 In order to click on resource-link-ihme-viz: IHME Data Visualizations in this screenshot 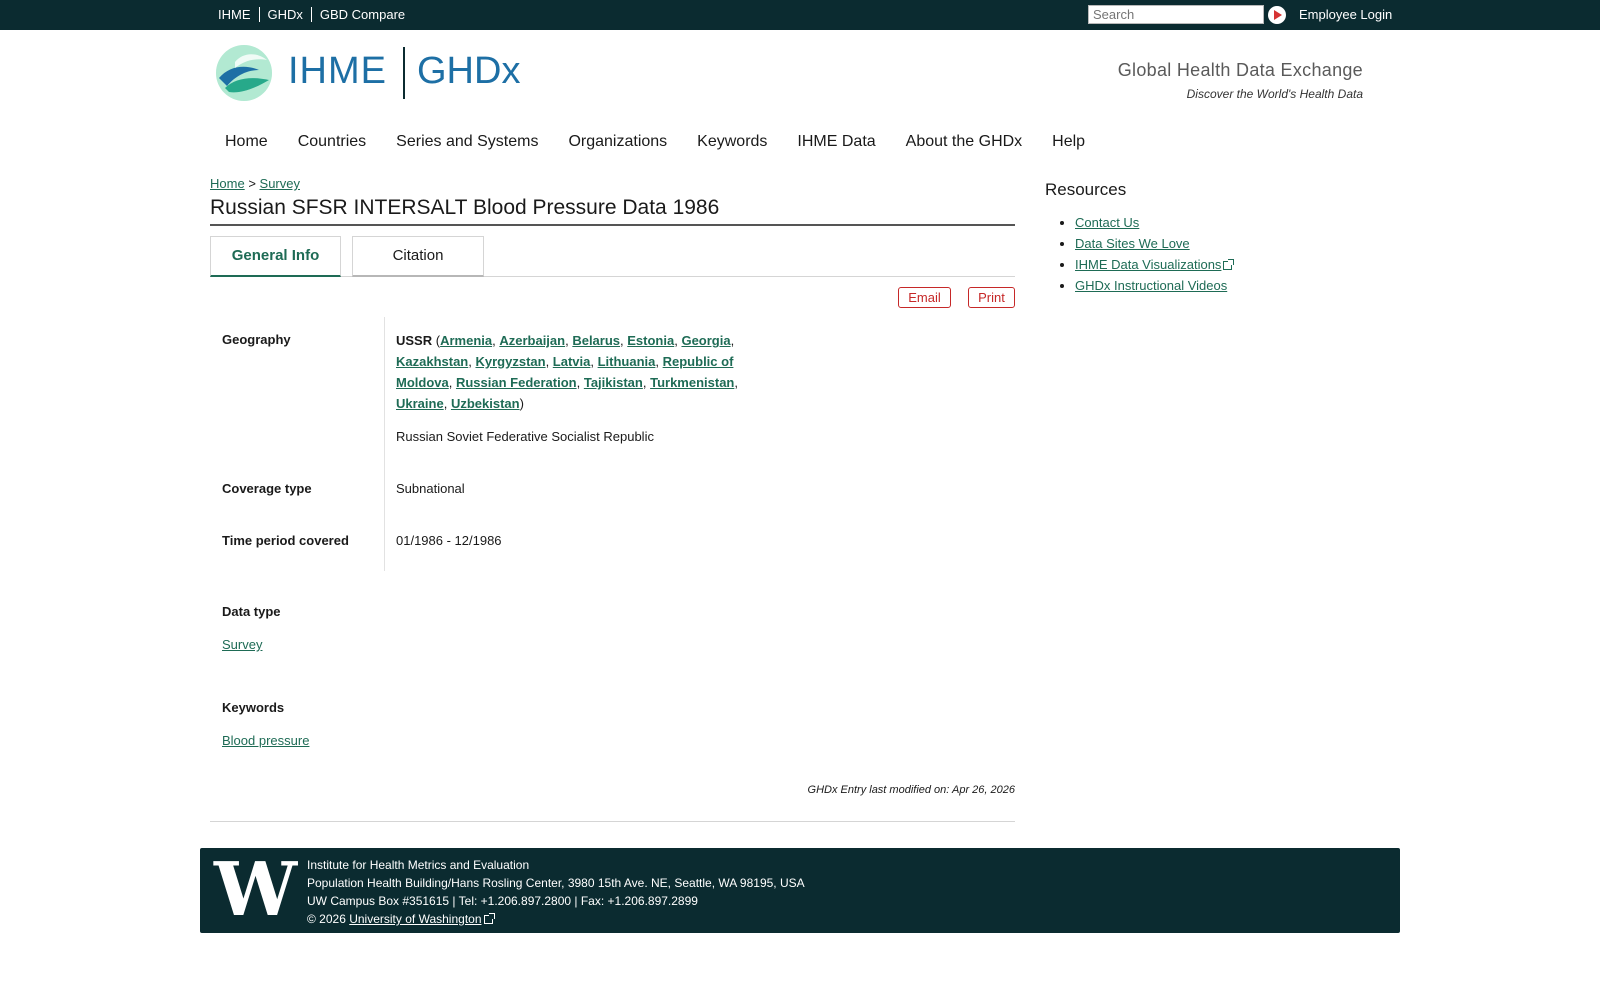, I will do `click(1148, 264)`.